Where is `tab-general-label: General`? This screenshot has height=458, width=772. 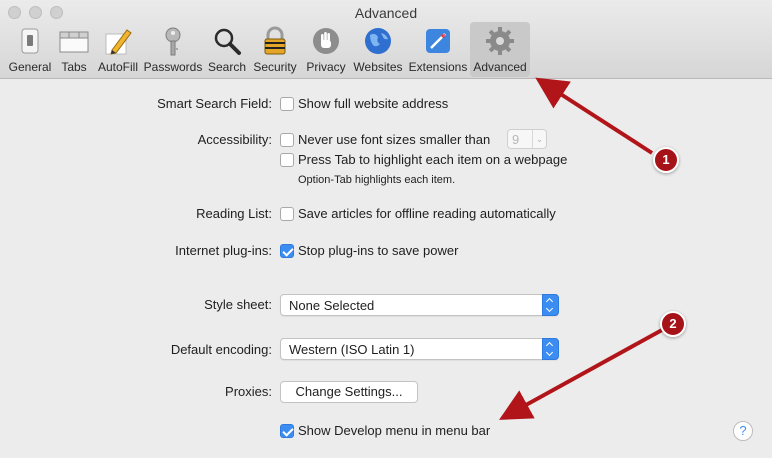
tab-general-label: General is located at coordinates (30, 67).